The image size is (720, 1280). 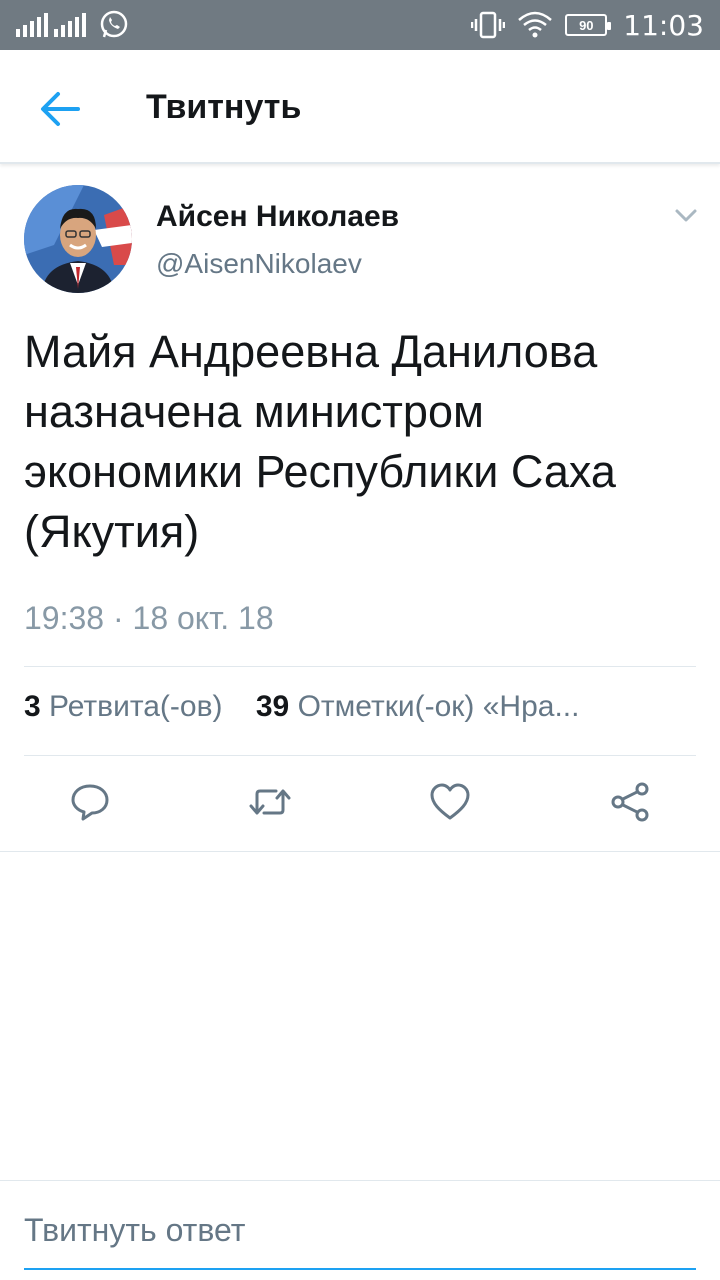 What do you see at coordinates (259, 264) in the screenshot?
I see `author-handle: @AisenNikolaev` at bounding box center [259, 264].